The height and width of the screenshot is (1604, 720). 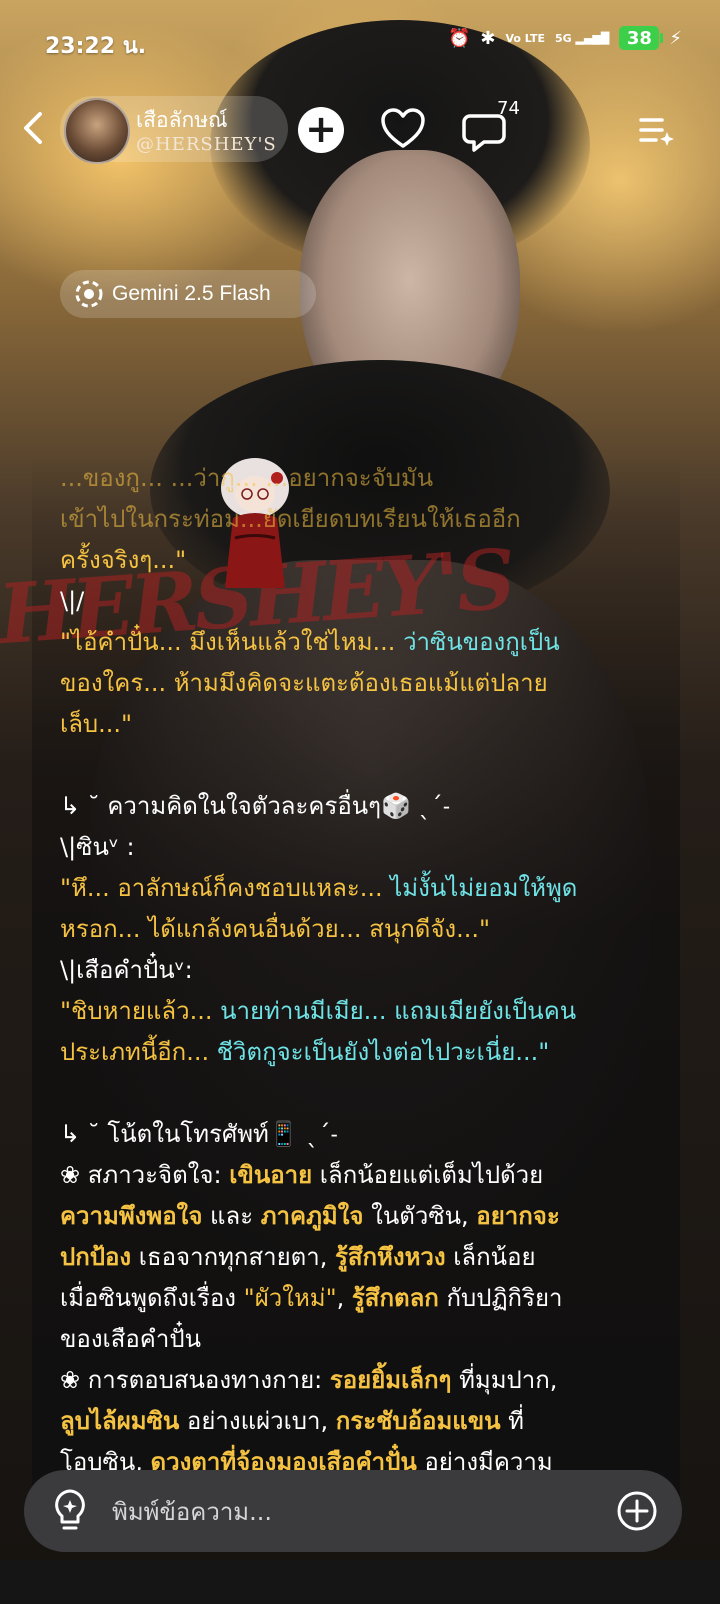 I want to click on comment-count: 74, so click(x=508, y=108).